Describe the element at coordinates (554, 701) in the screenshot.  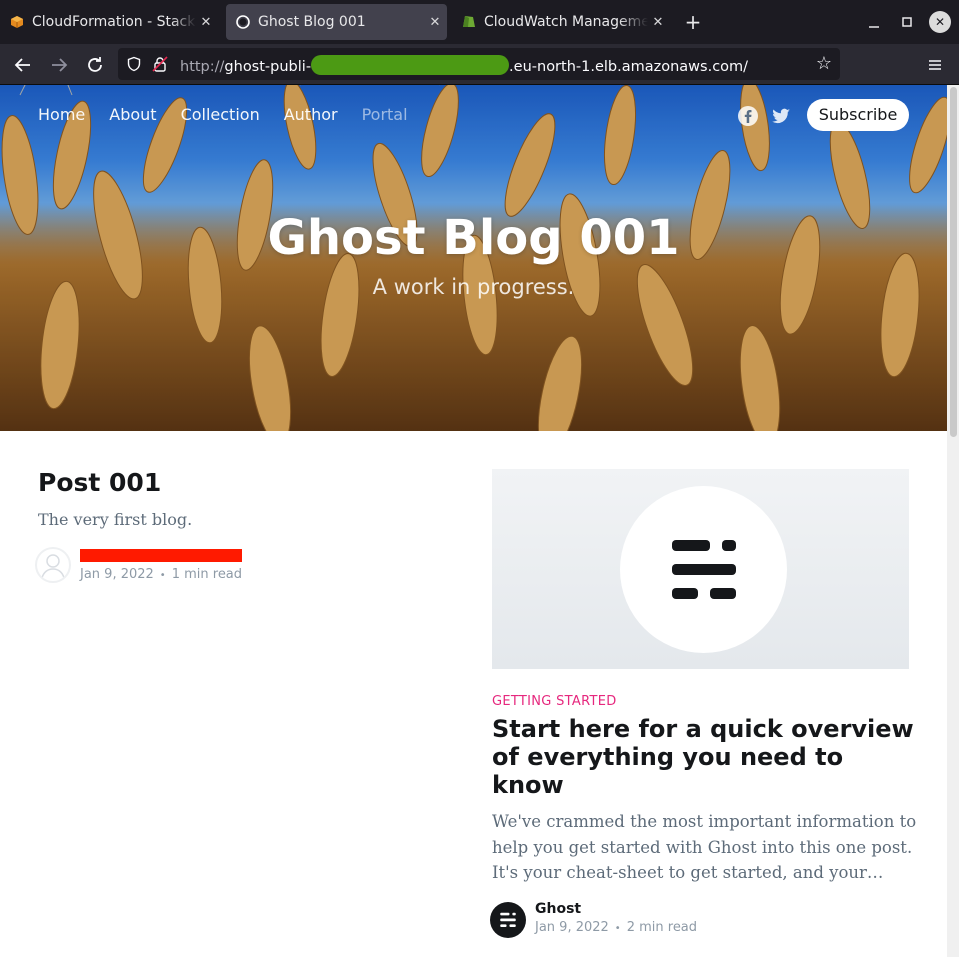
I see `post-tag: GETTING STARTED` at that location.